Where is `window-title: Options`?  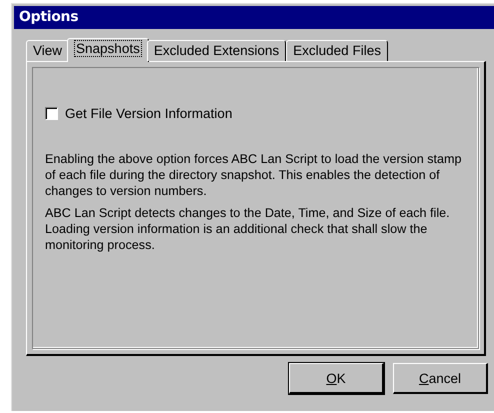 window-title: Options is located at coordinates (254, 17).